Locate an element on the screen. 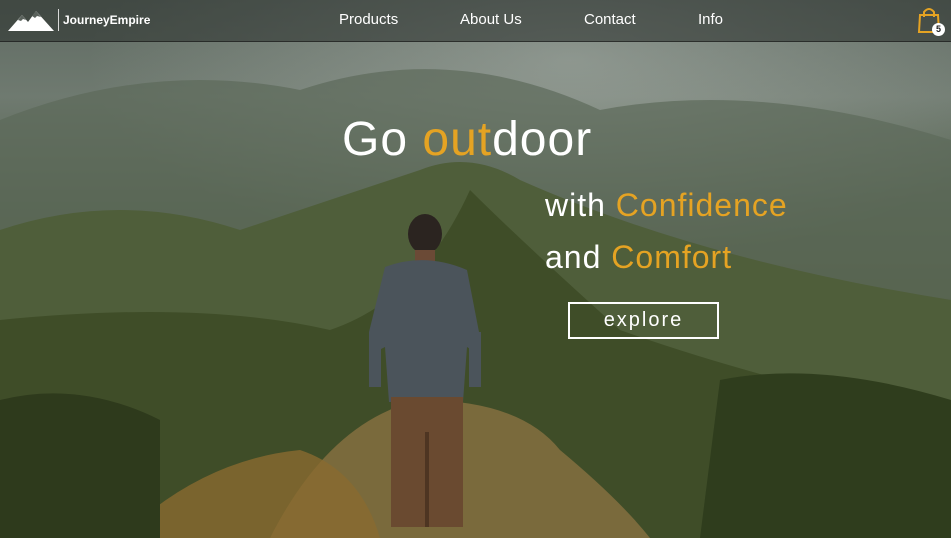  hero-headline-accent: out is located at coordinates (457, 139).